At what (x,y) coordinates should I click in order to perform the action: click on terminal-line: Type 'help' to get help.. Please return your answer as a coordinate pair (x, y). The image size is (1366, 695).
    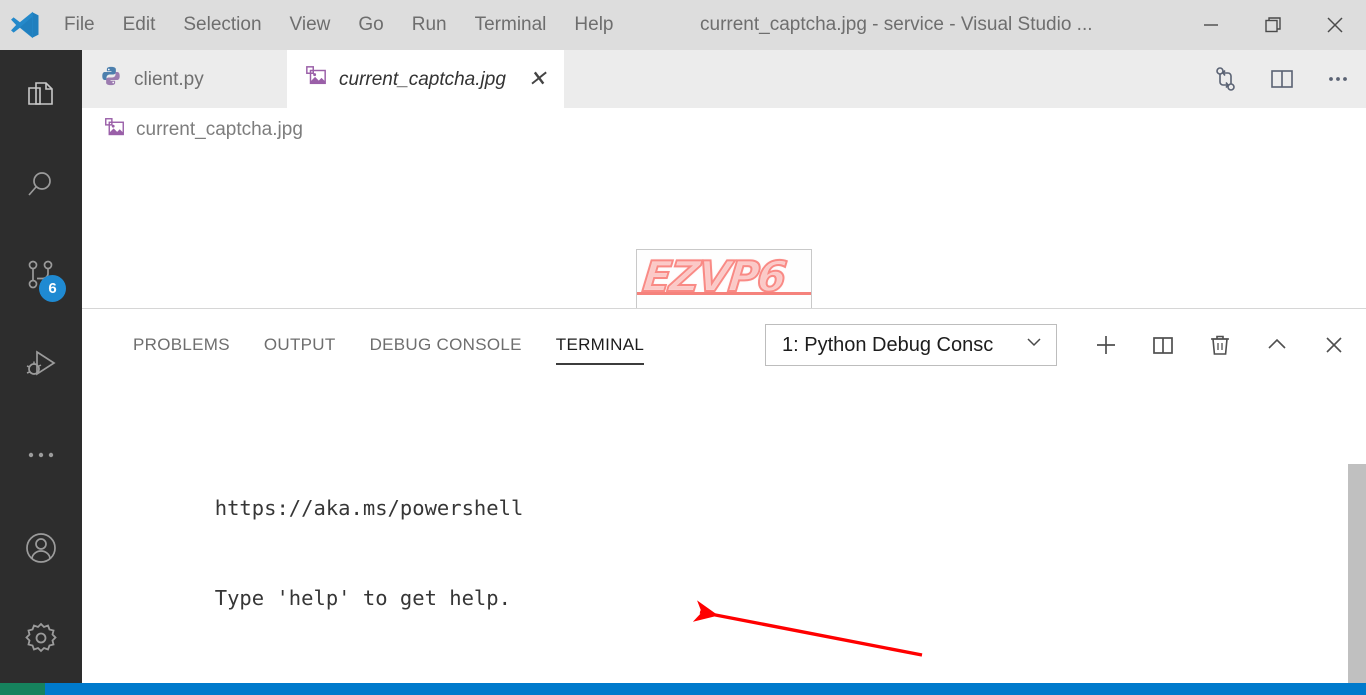
    Looking at the image, I should click on (741, 581).